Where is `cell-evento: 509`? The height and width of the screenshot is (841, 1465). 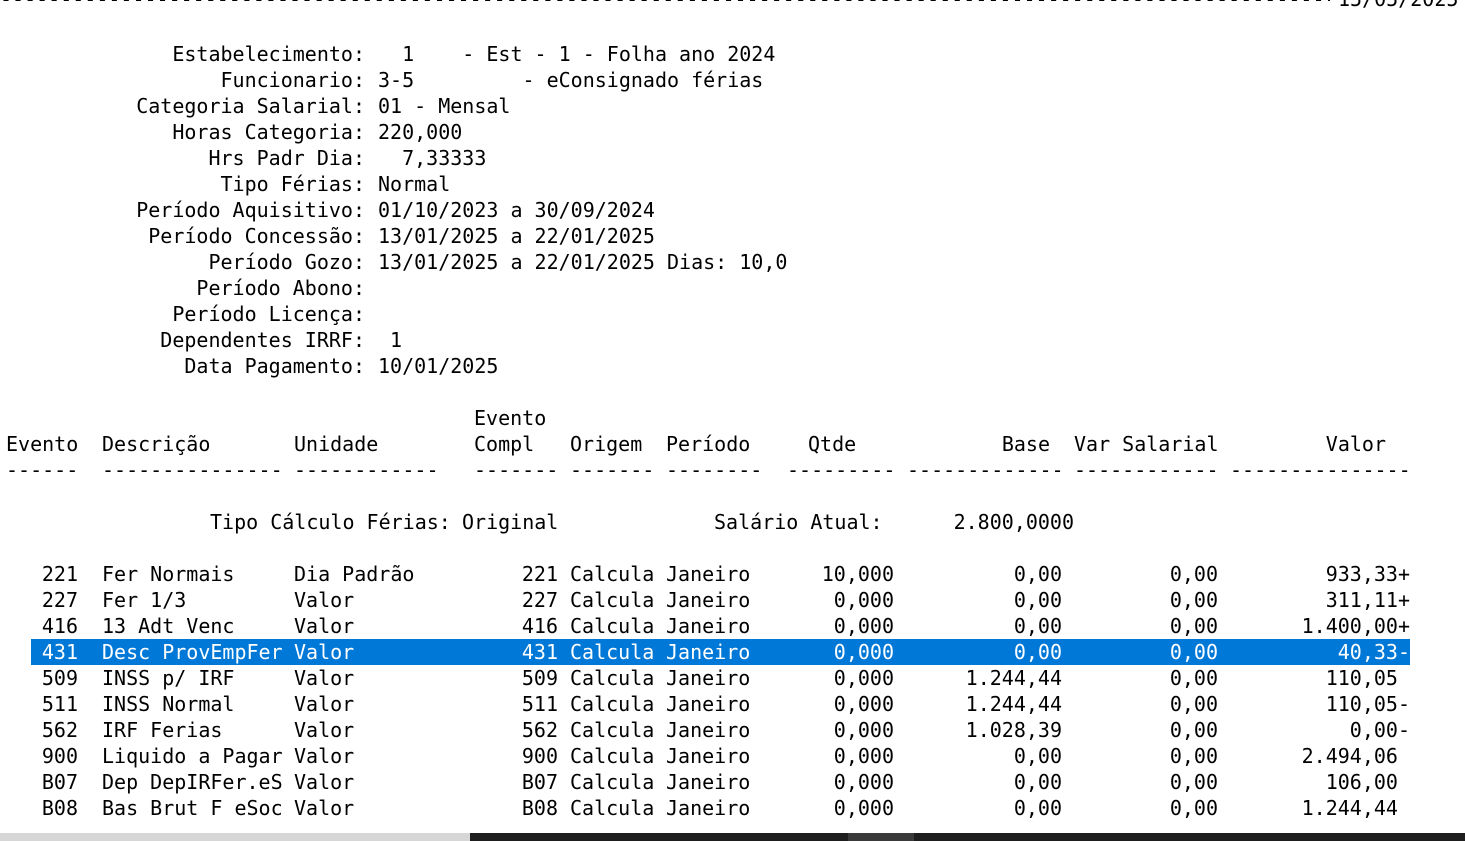 cell-evento: 509 is located at coordinates (59, 678).